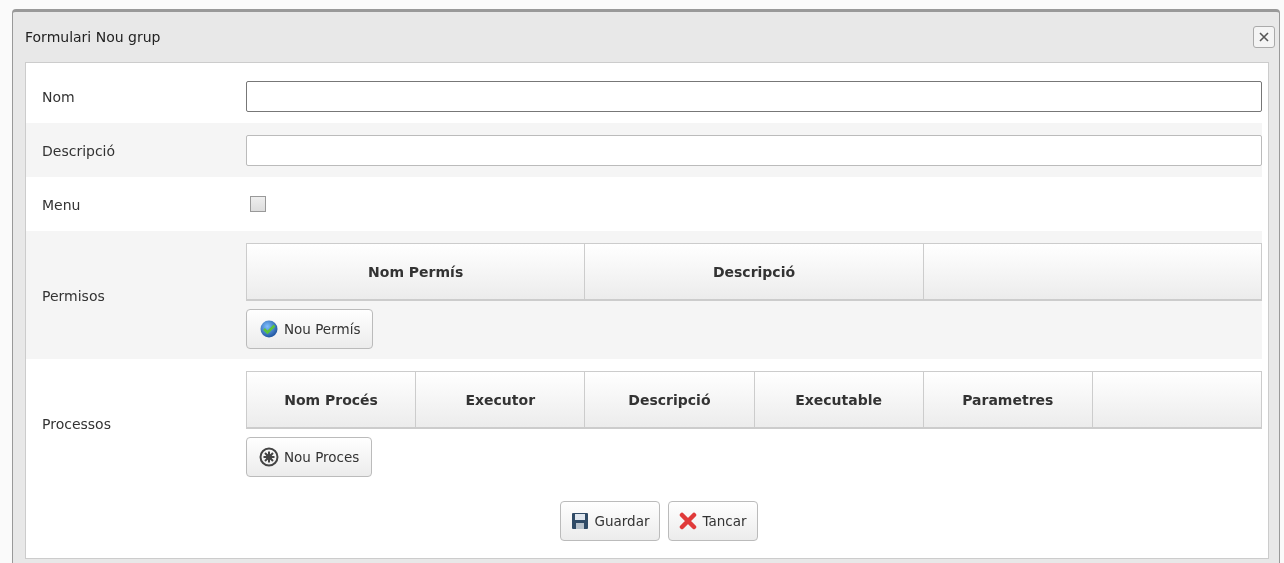 Image resolution: width=1284 pixels, height=563 pixels. What do you see at coordinates (500, 399) in the screenshot?
I see `column-header: Executor` at bounding box center [500, 399].